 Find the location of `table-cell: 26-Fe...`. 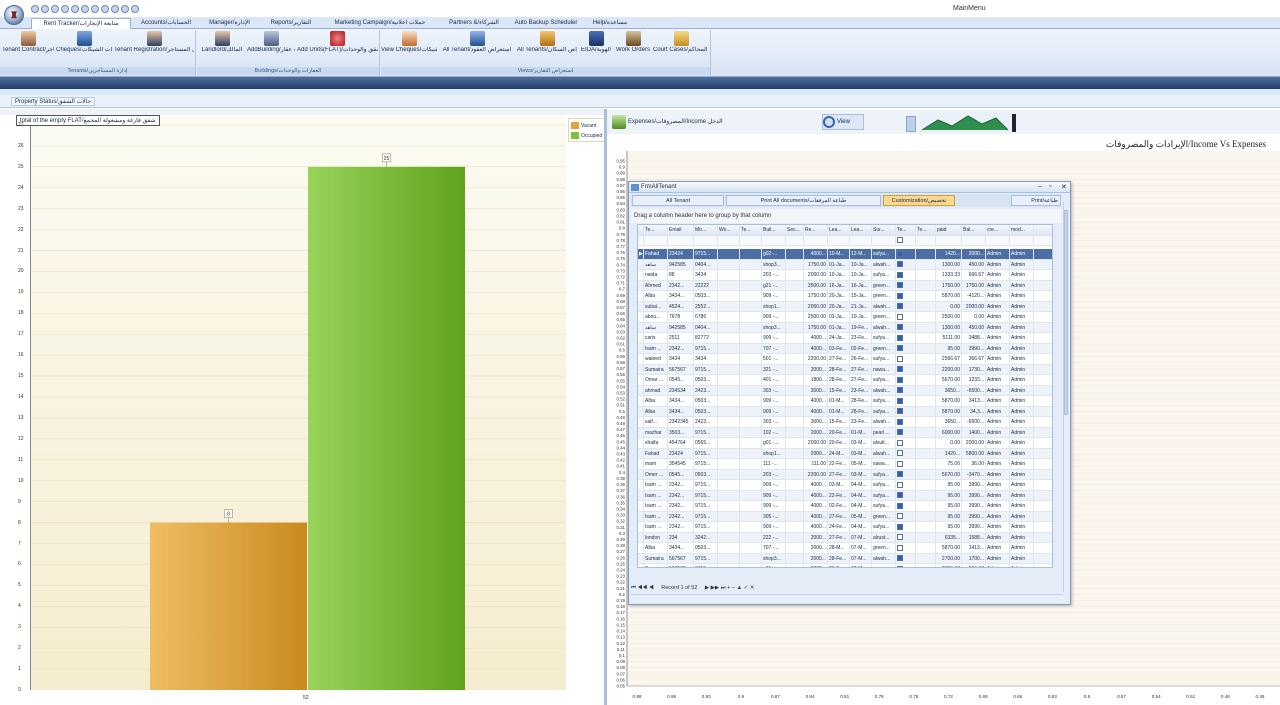

table-cell: 26-Fe... is located at coordinates (861, 359).